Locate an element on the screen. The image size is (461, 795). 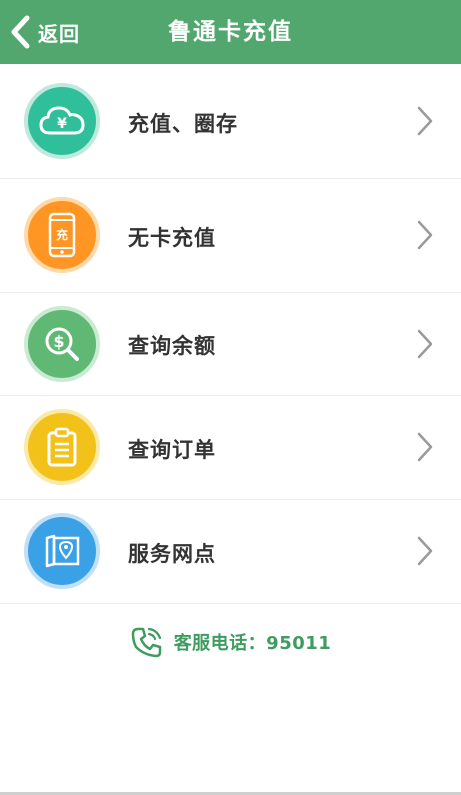
menu-item-recharge: ¥ 充值、圈存 is located at coordinates (230, 121).